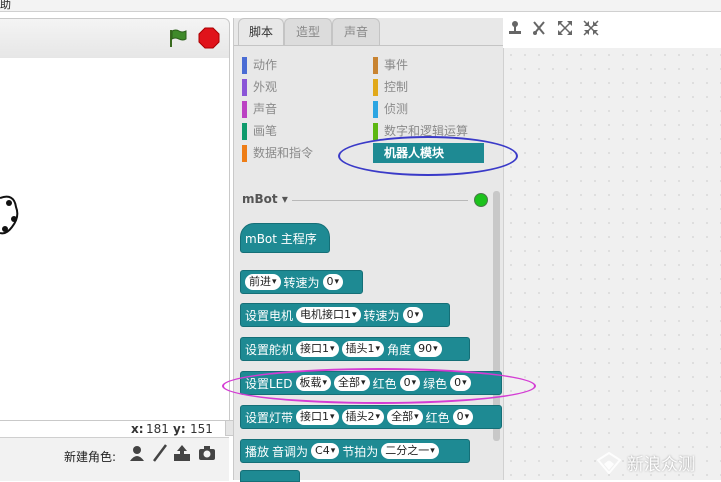  Describe the element at coordinates (661, 465) in the screenshot. I see `watermark-text: 新浪众测` at that location.